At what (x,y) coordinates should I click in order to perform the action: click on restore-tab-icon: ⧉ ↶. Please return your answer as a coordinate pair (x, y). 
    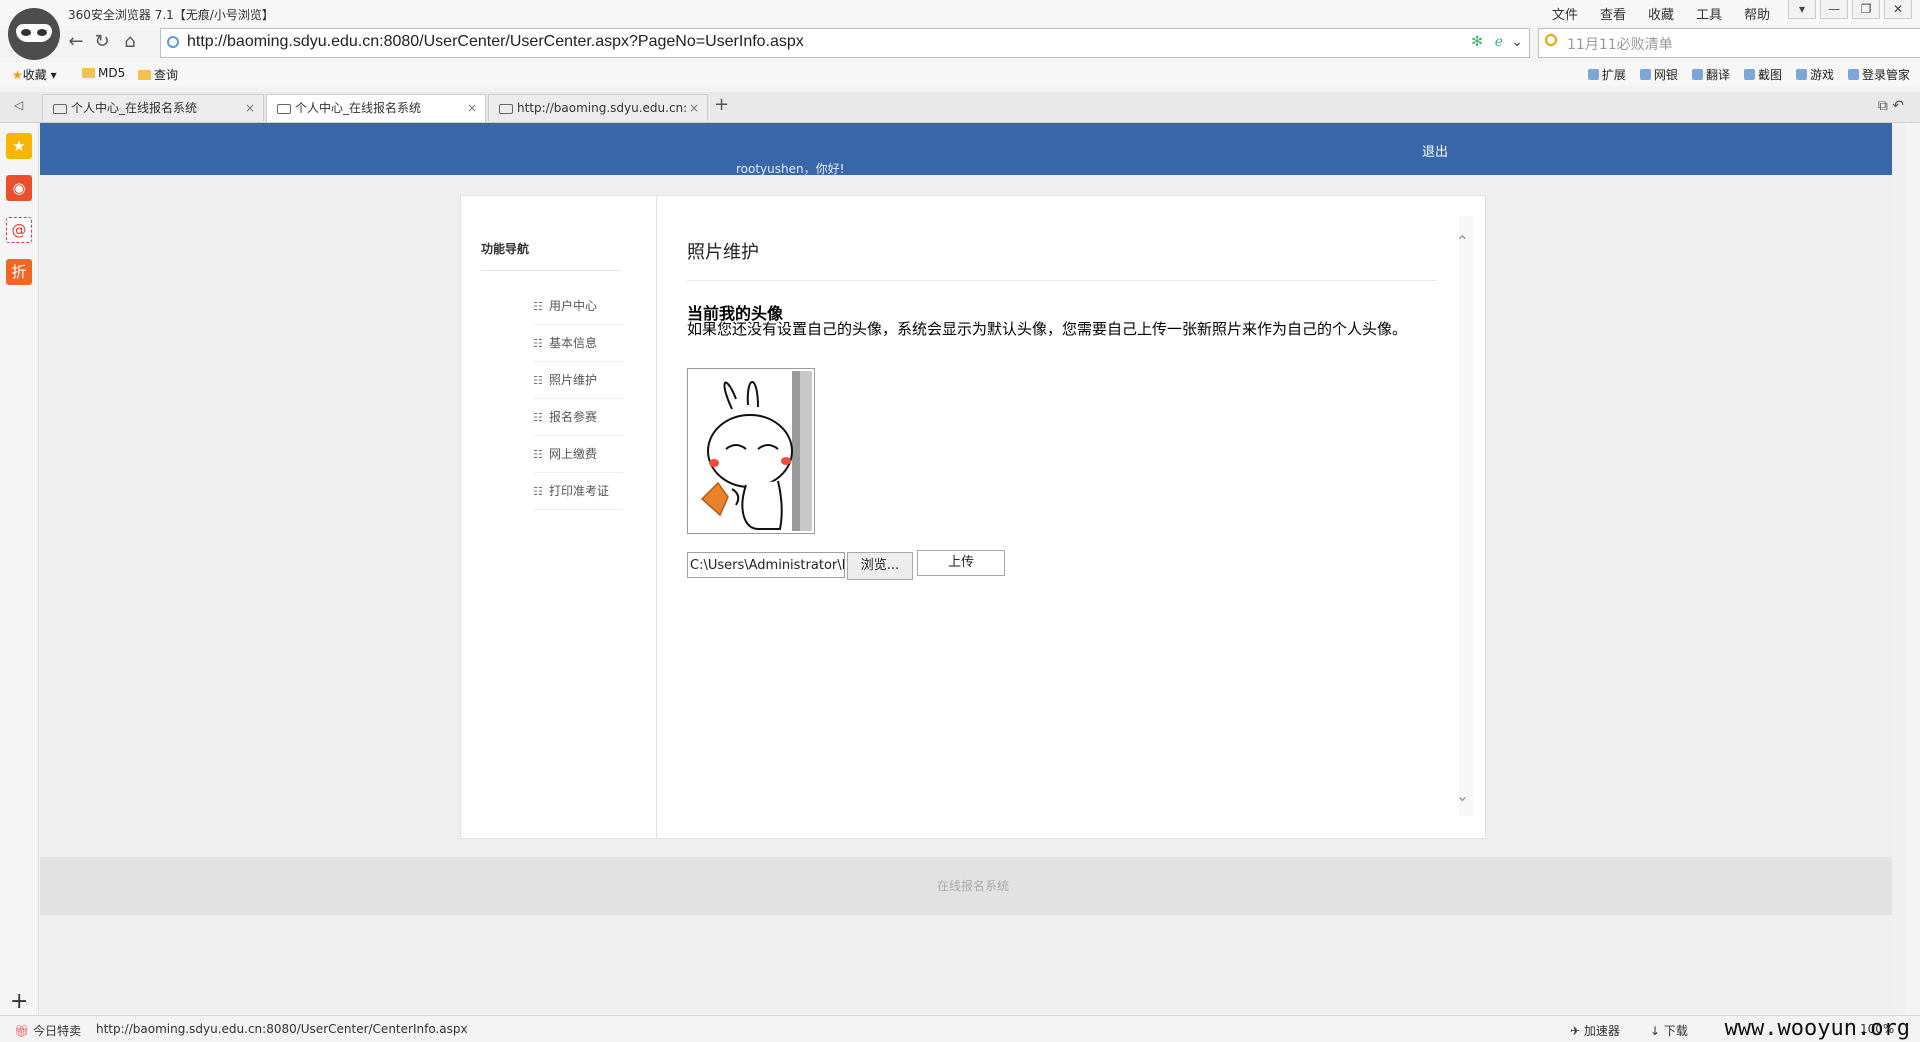
    Looking at the image, I should click on (1891, 106).